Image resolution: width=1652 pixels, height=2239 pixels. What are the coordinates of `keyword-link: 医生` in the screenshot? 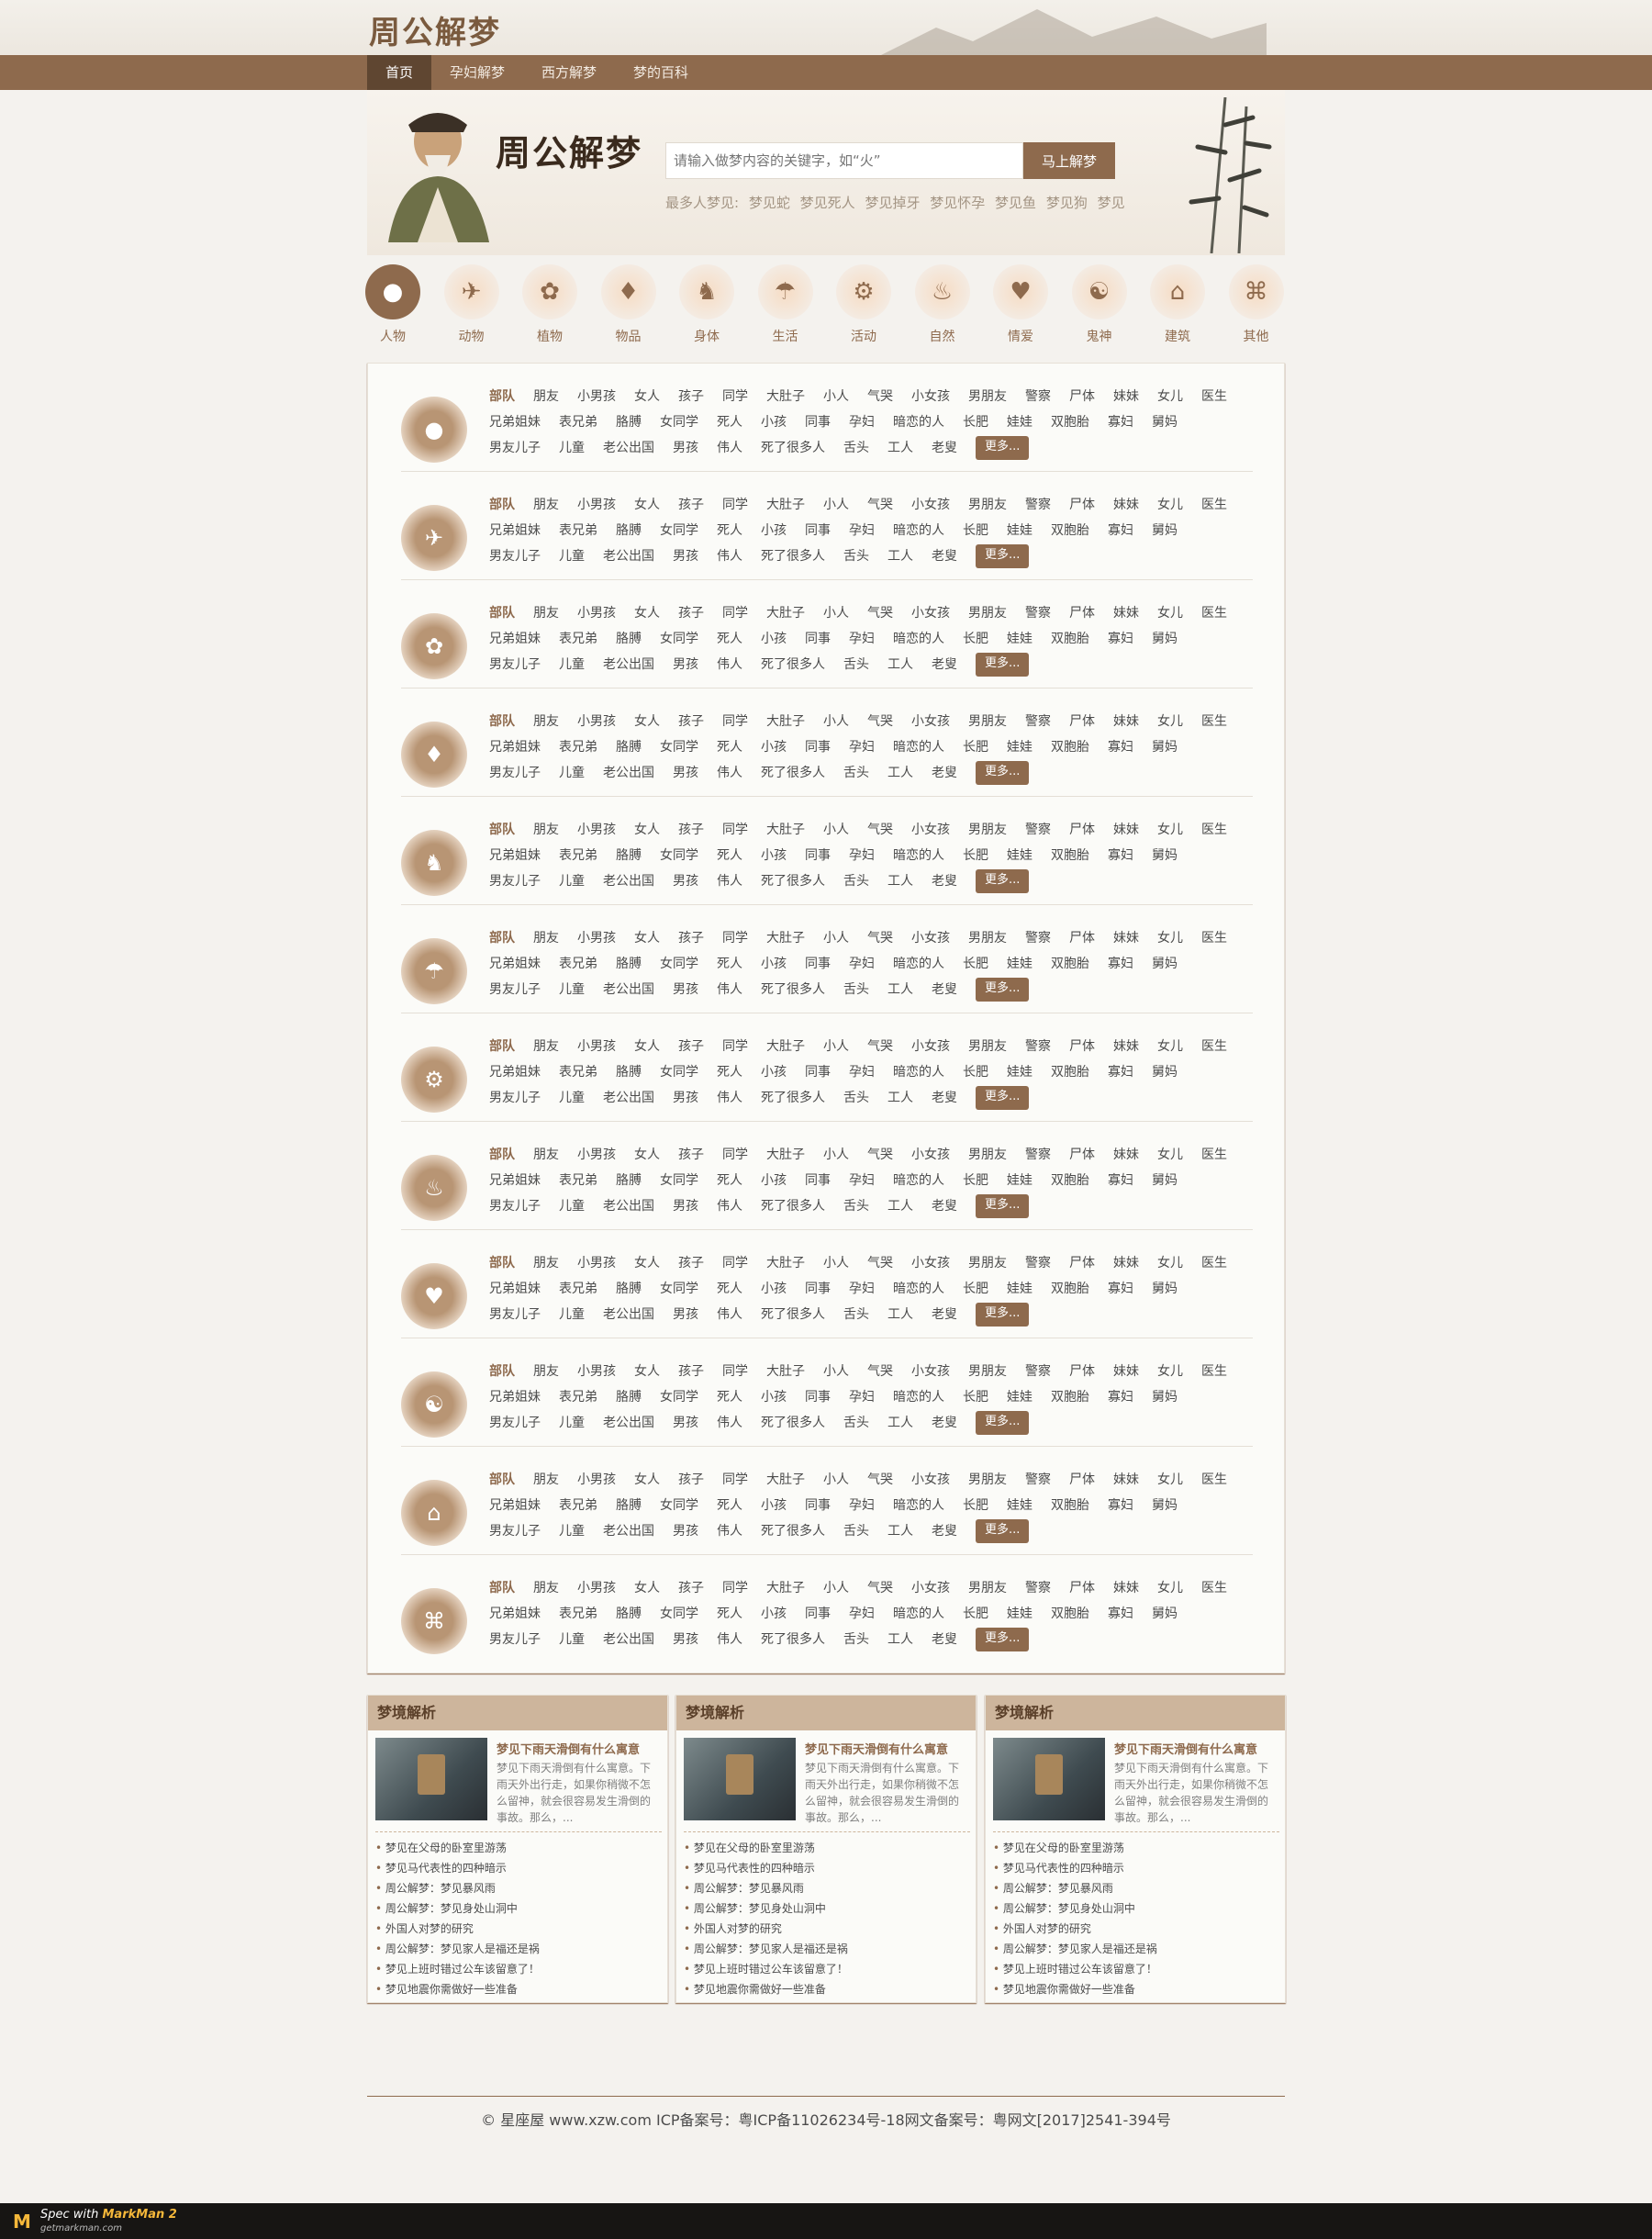 It's located at (1214, 938).